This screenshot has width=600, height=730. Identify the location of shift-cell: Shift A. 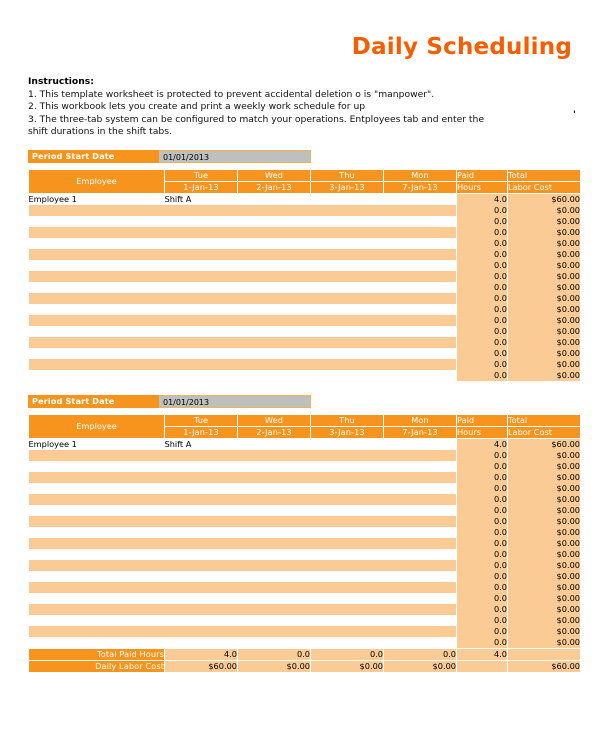
(201, 199).